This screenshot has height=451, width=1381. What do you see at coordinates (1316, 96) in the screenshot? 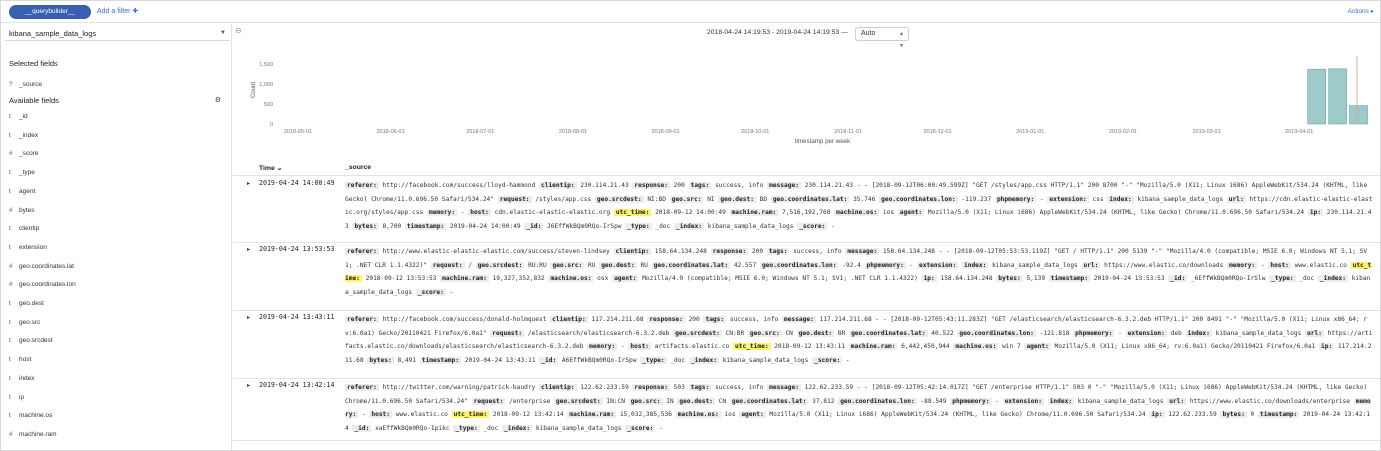
I see `histogram-bar` at bounding box center [1316, 96].